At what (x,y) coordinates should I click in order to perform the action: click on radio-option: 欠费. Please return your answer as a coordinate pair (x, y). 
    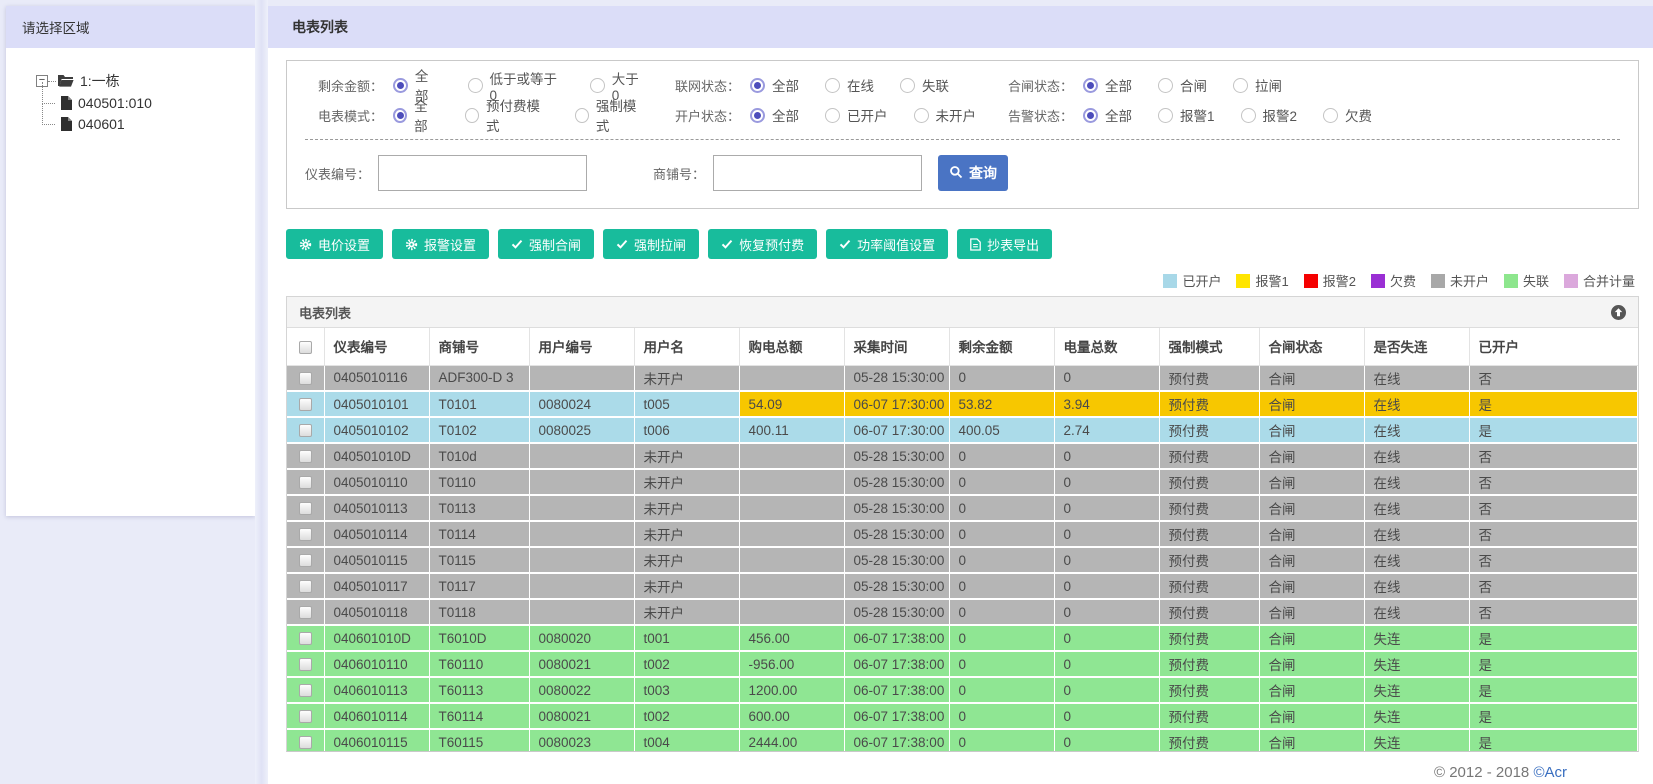
    Looking at the image, I should click on (1347, 115).